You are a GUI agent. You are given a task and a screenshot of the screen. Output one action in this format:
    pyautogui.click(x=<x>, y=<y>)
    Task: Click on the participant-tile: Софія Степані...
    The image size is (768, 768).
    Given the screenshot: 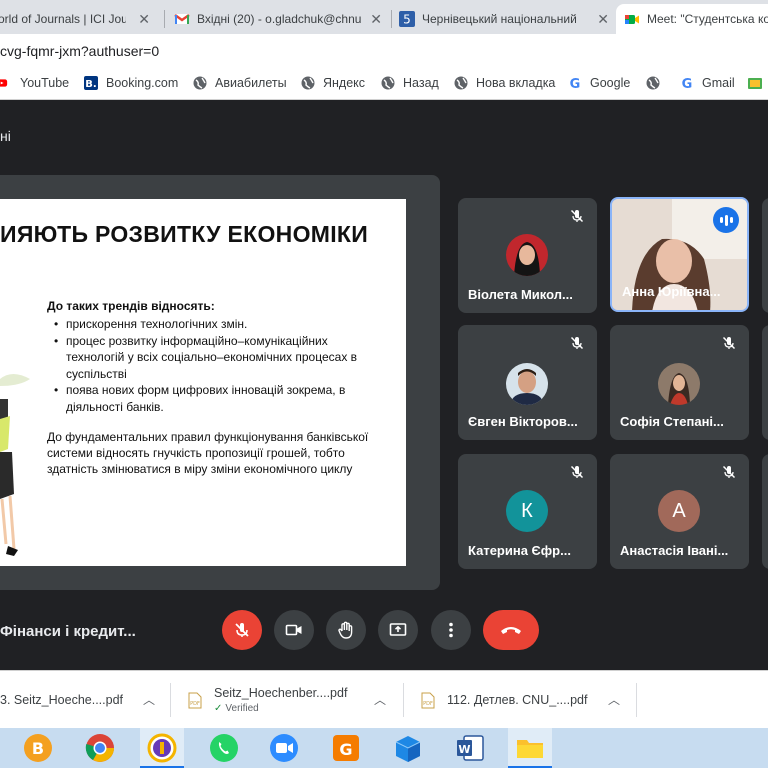 What is the action you would take?
    pyautogui.click(x=679, y=382)
    